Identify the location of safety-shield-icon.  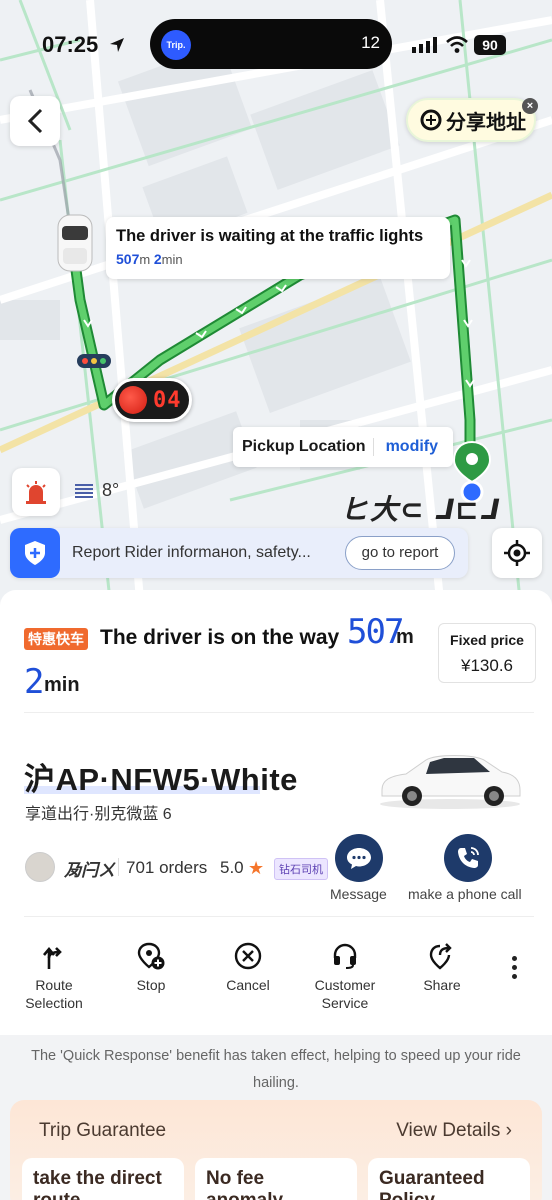
(35, 553).